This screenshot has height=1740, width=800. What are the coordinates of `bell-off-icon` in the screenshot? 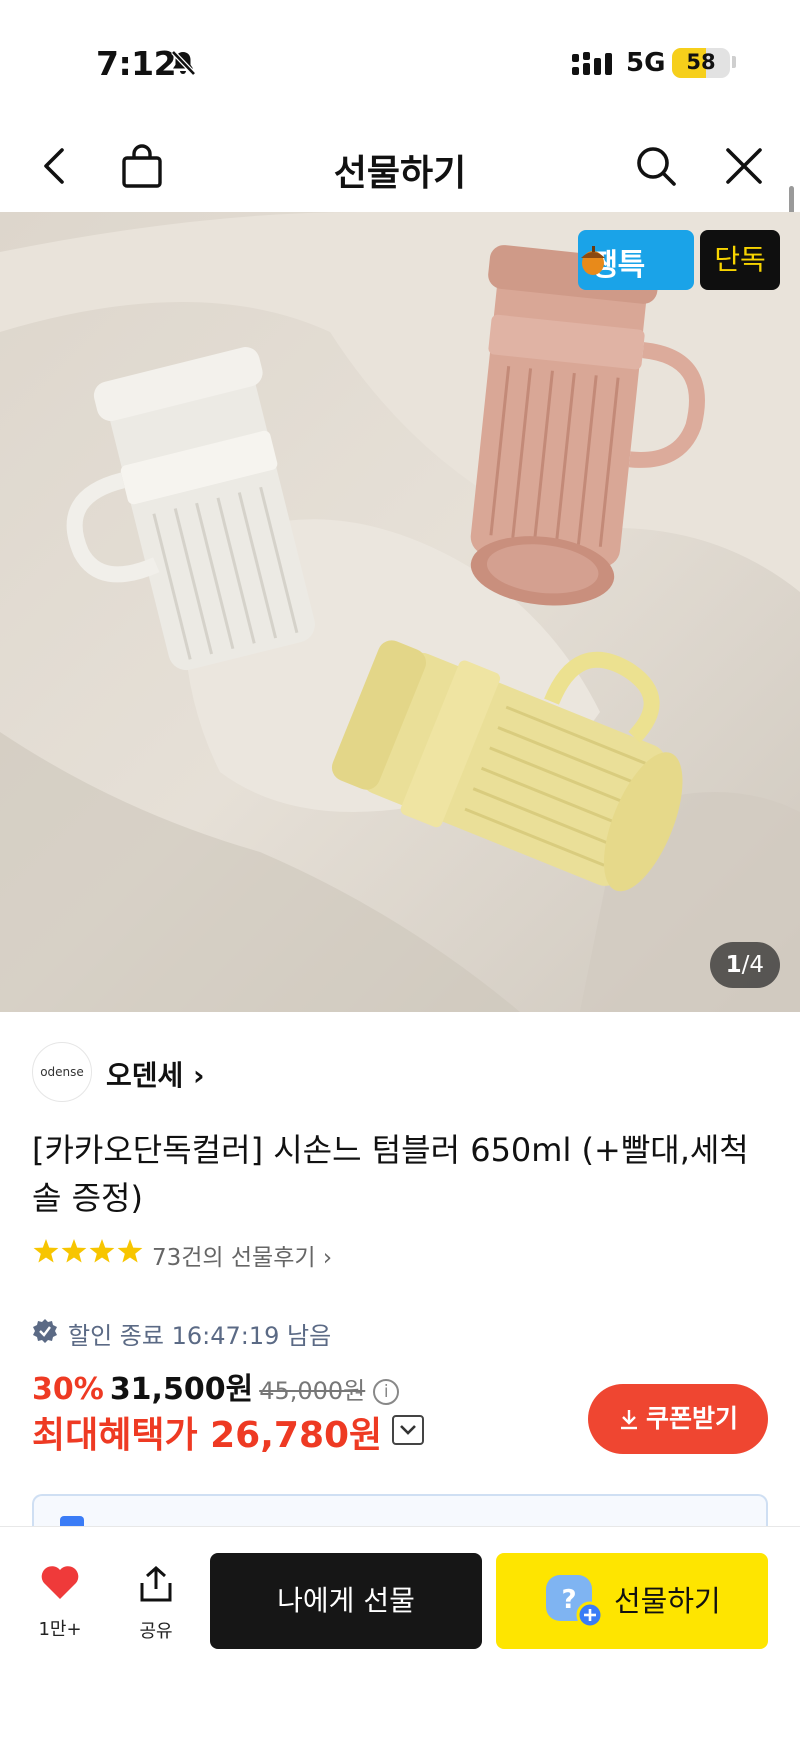 It's located at (183, 63).